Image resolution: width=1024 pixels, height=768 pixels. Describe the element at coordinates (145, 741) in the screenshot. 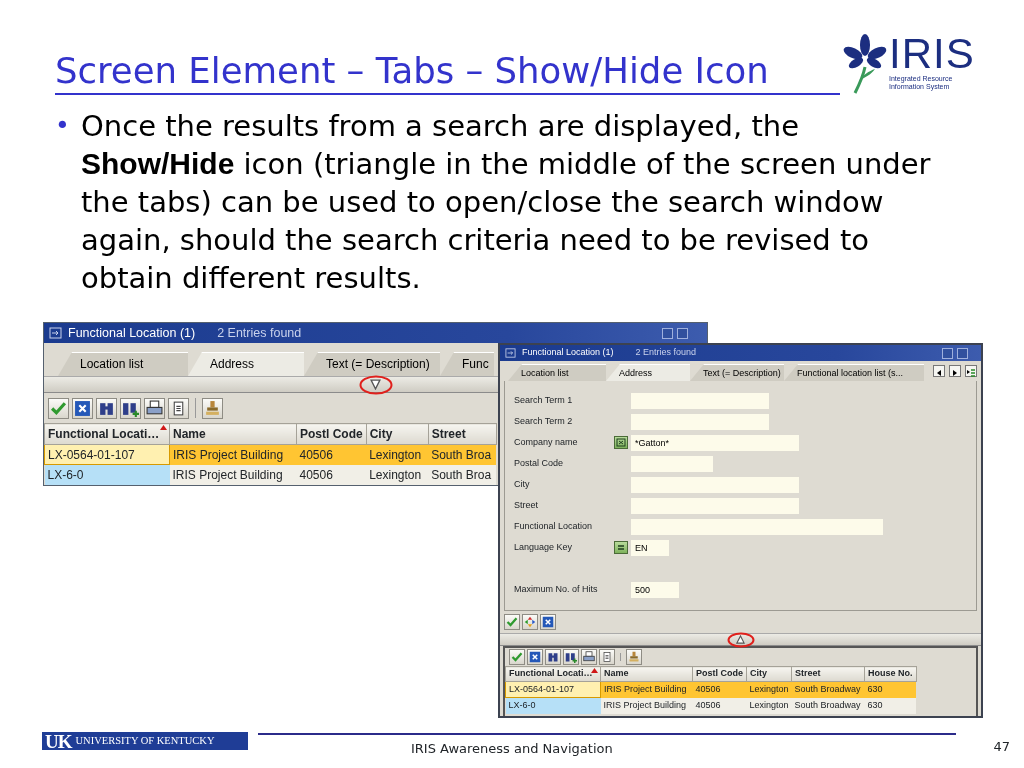

I see `logo-text: UNIVERSITY OF KENTUCKY` at that location.